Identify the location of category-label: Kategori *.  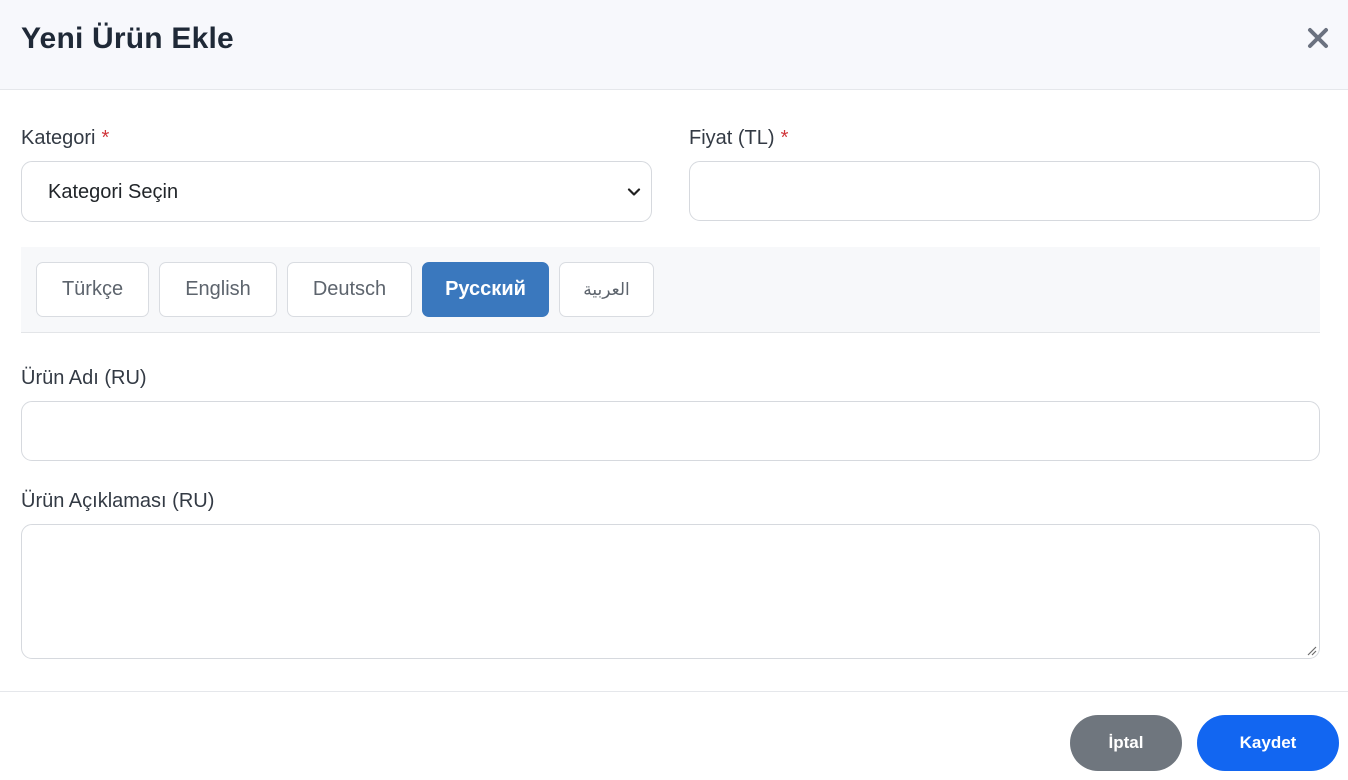
(65, 138).